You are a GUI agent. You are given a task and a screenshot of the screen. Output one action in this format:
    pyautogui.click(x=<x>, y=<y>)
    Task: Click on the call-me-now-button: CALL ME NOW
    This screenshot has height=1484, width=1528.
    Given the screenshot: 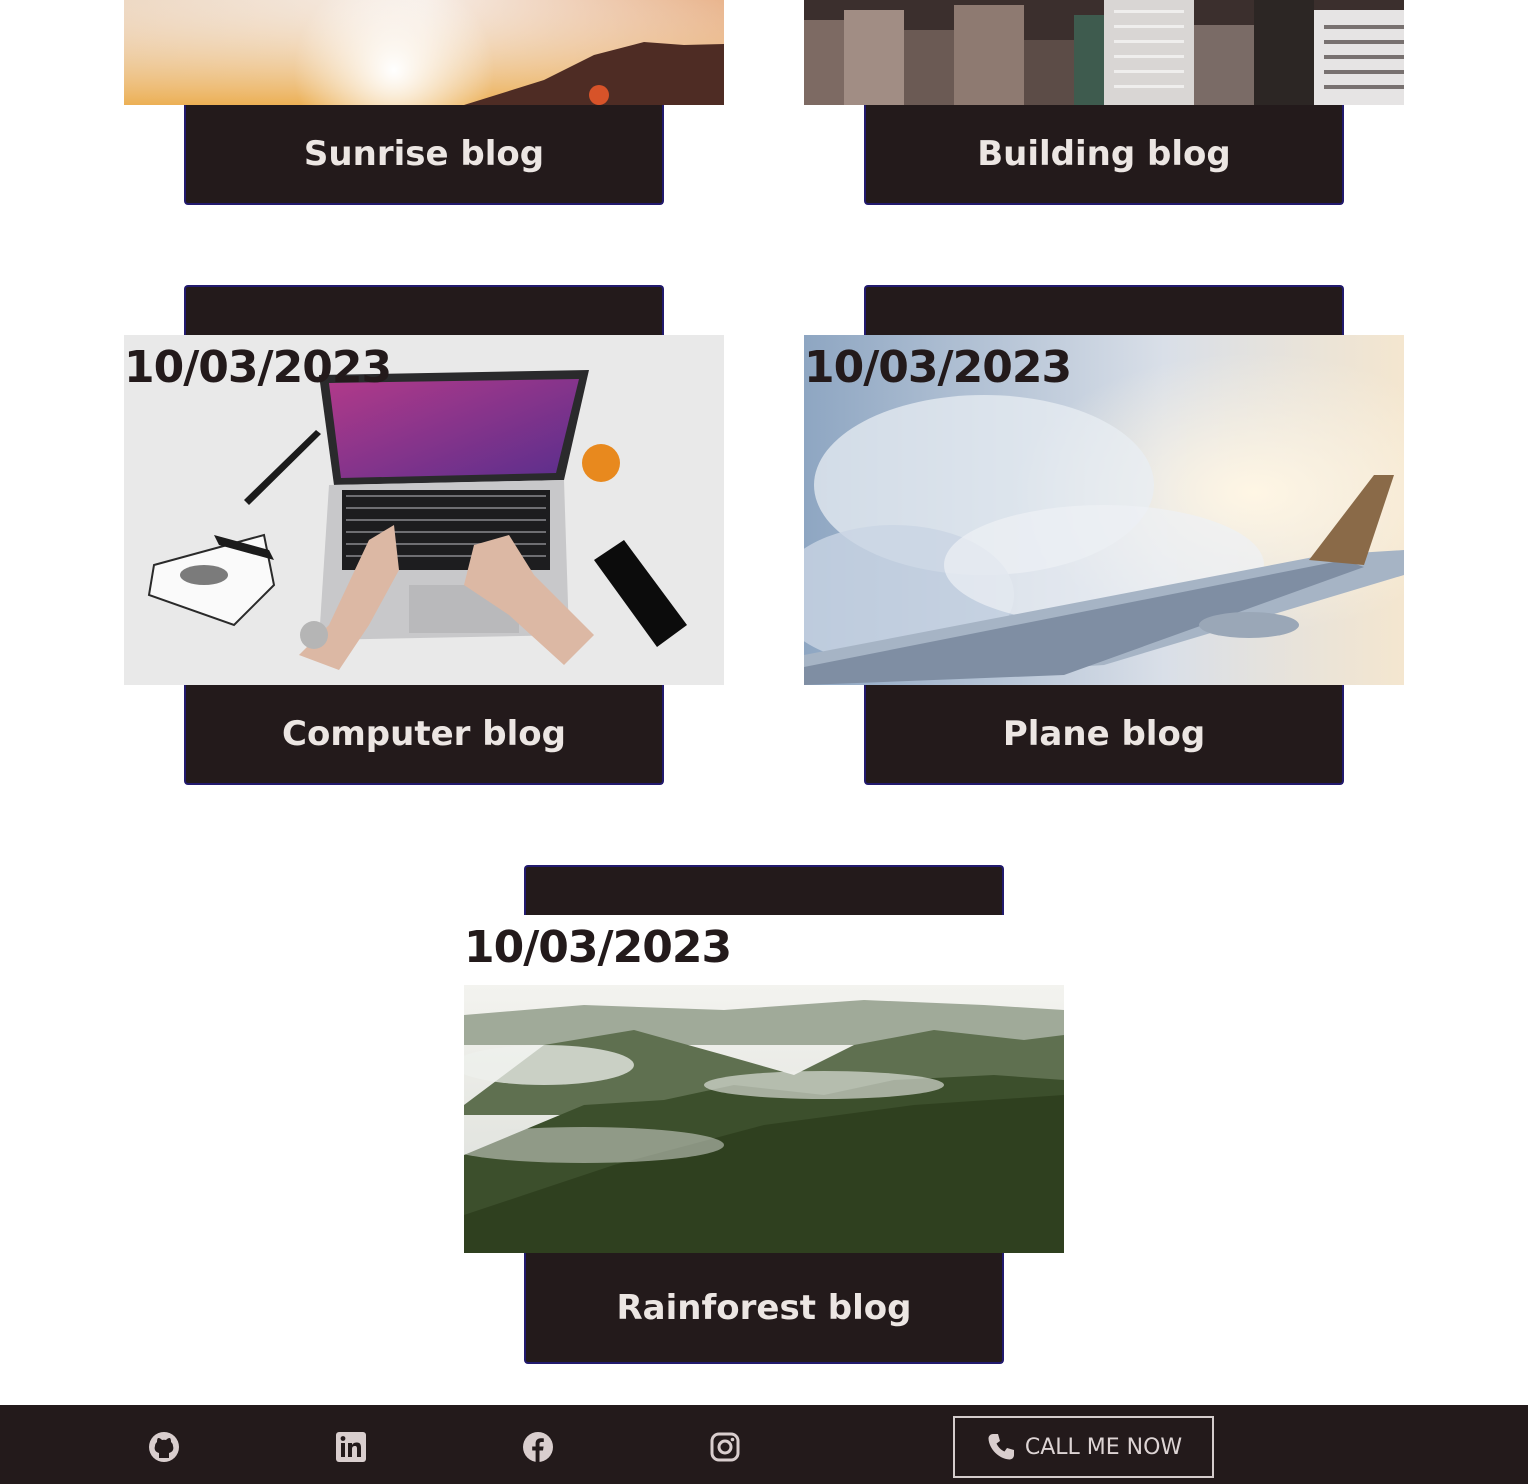 What is the action you would take?
    pyautogui.click(x=1083, y=1447)
    